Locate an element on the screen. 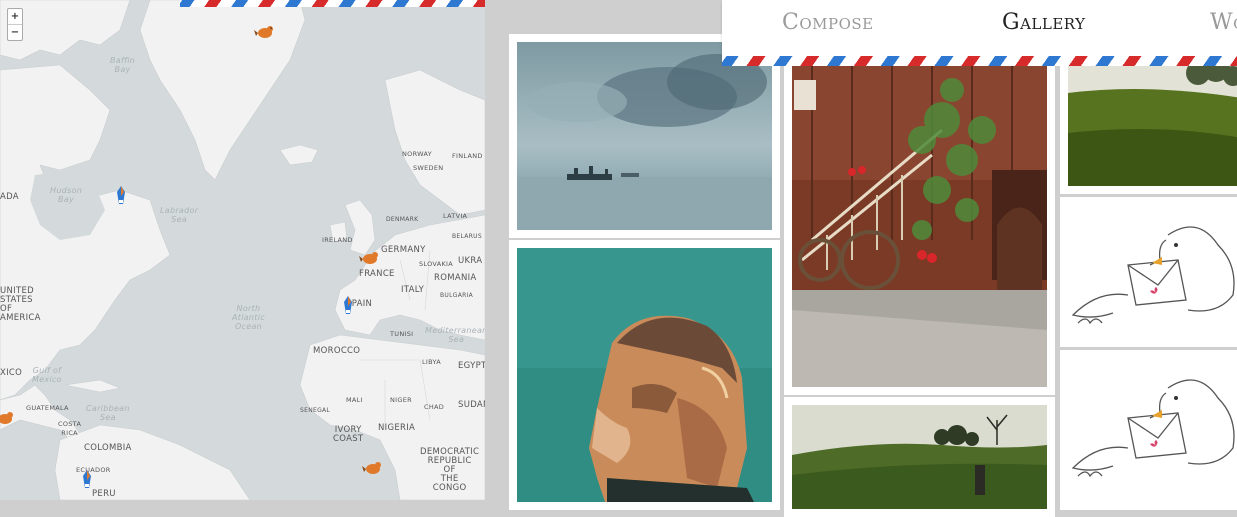  map-zoom-control: + − is located at coordinates (15, 24).